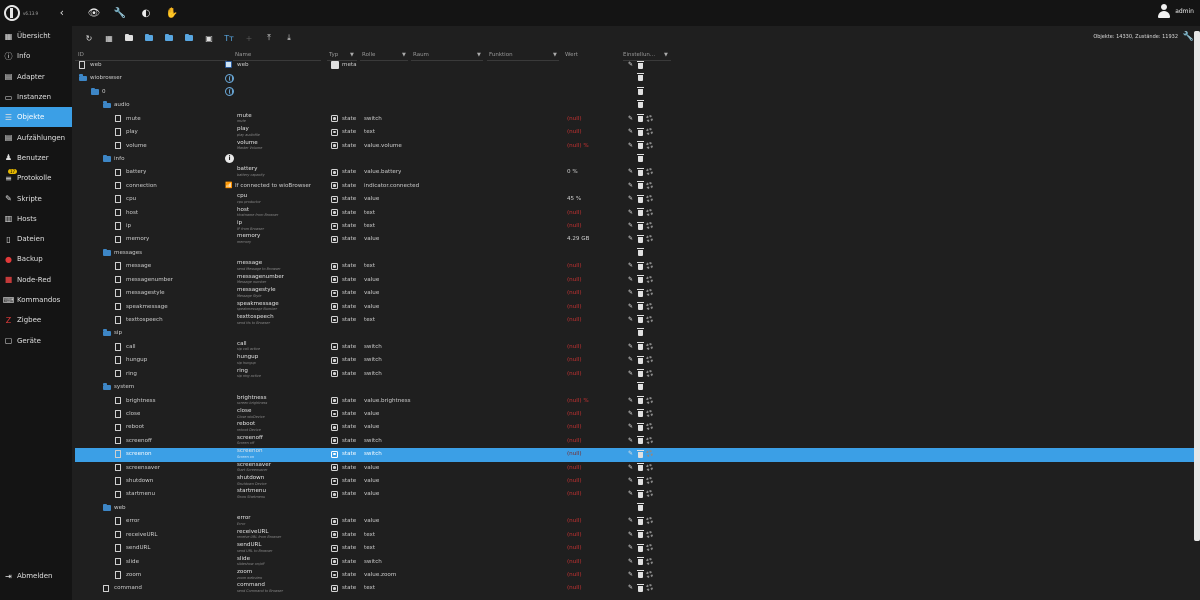  Describe the element at coordinates (36, 56) in the screenshot. I see `sidebar-item-info: ⓘ Info` at that location.